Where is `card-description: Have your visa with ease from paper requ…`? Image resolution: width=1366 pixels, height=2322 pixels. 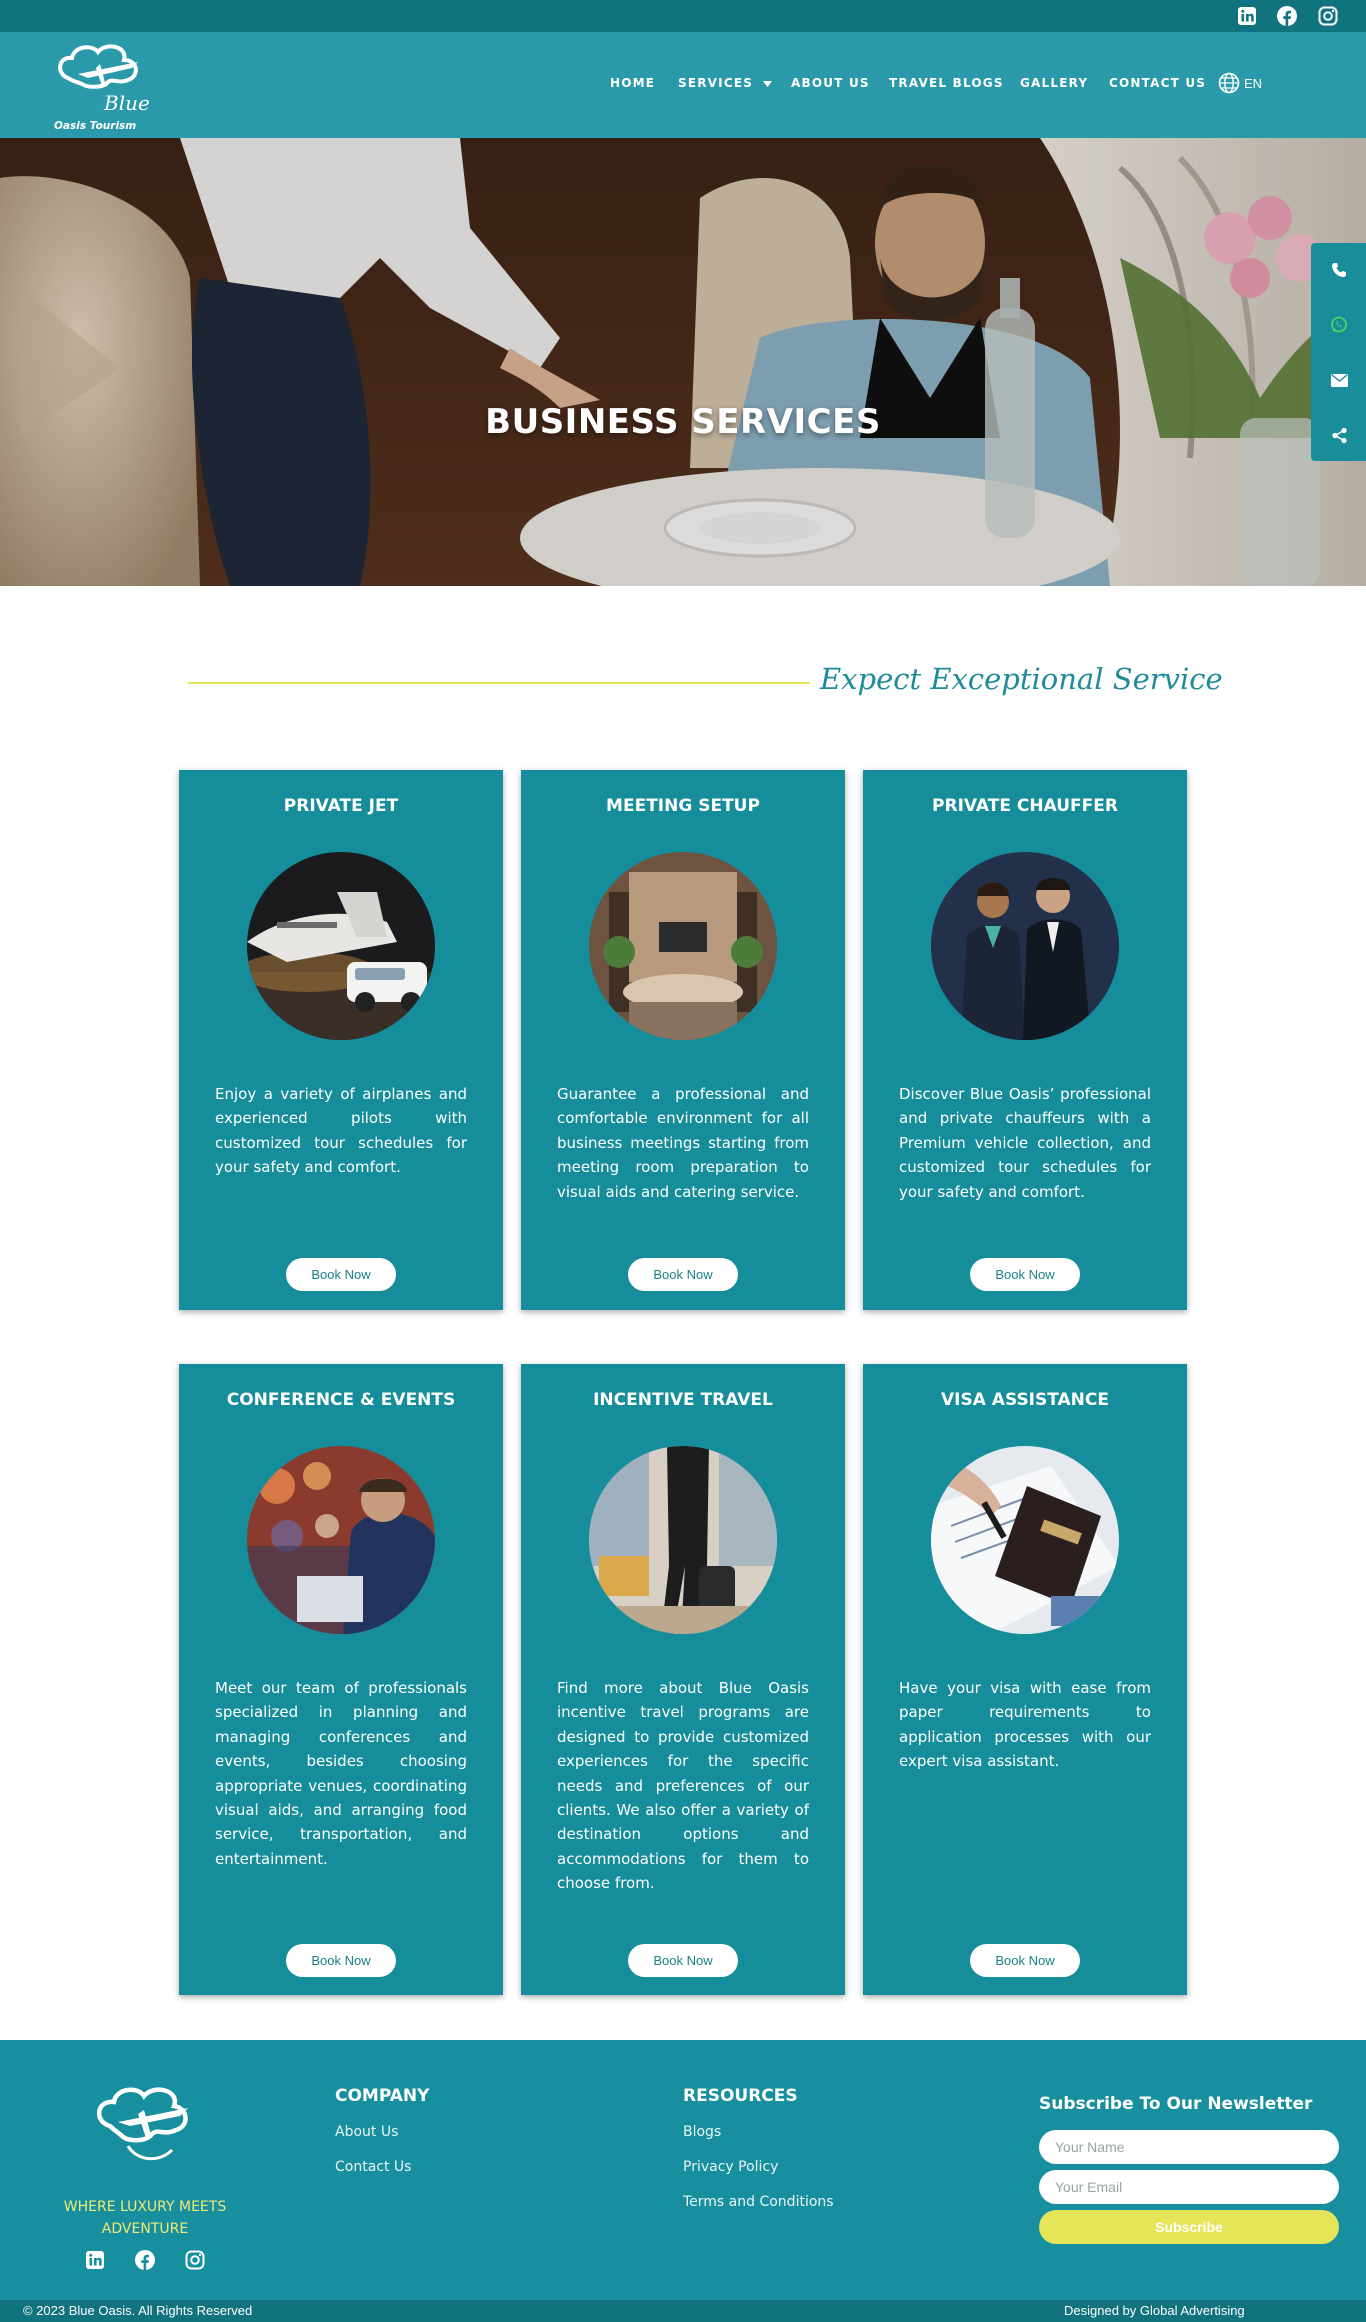 card-description: Have your visa with ease from paper requ… is located at coordinates (1025, 1725).